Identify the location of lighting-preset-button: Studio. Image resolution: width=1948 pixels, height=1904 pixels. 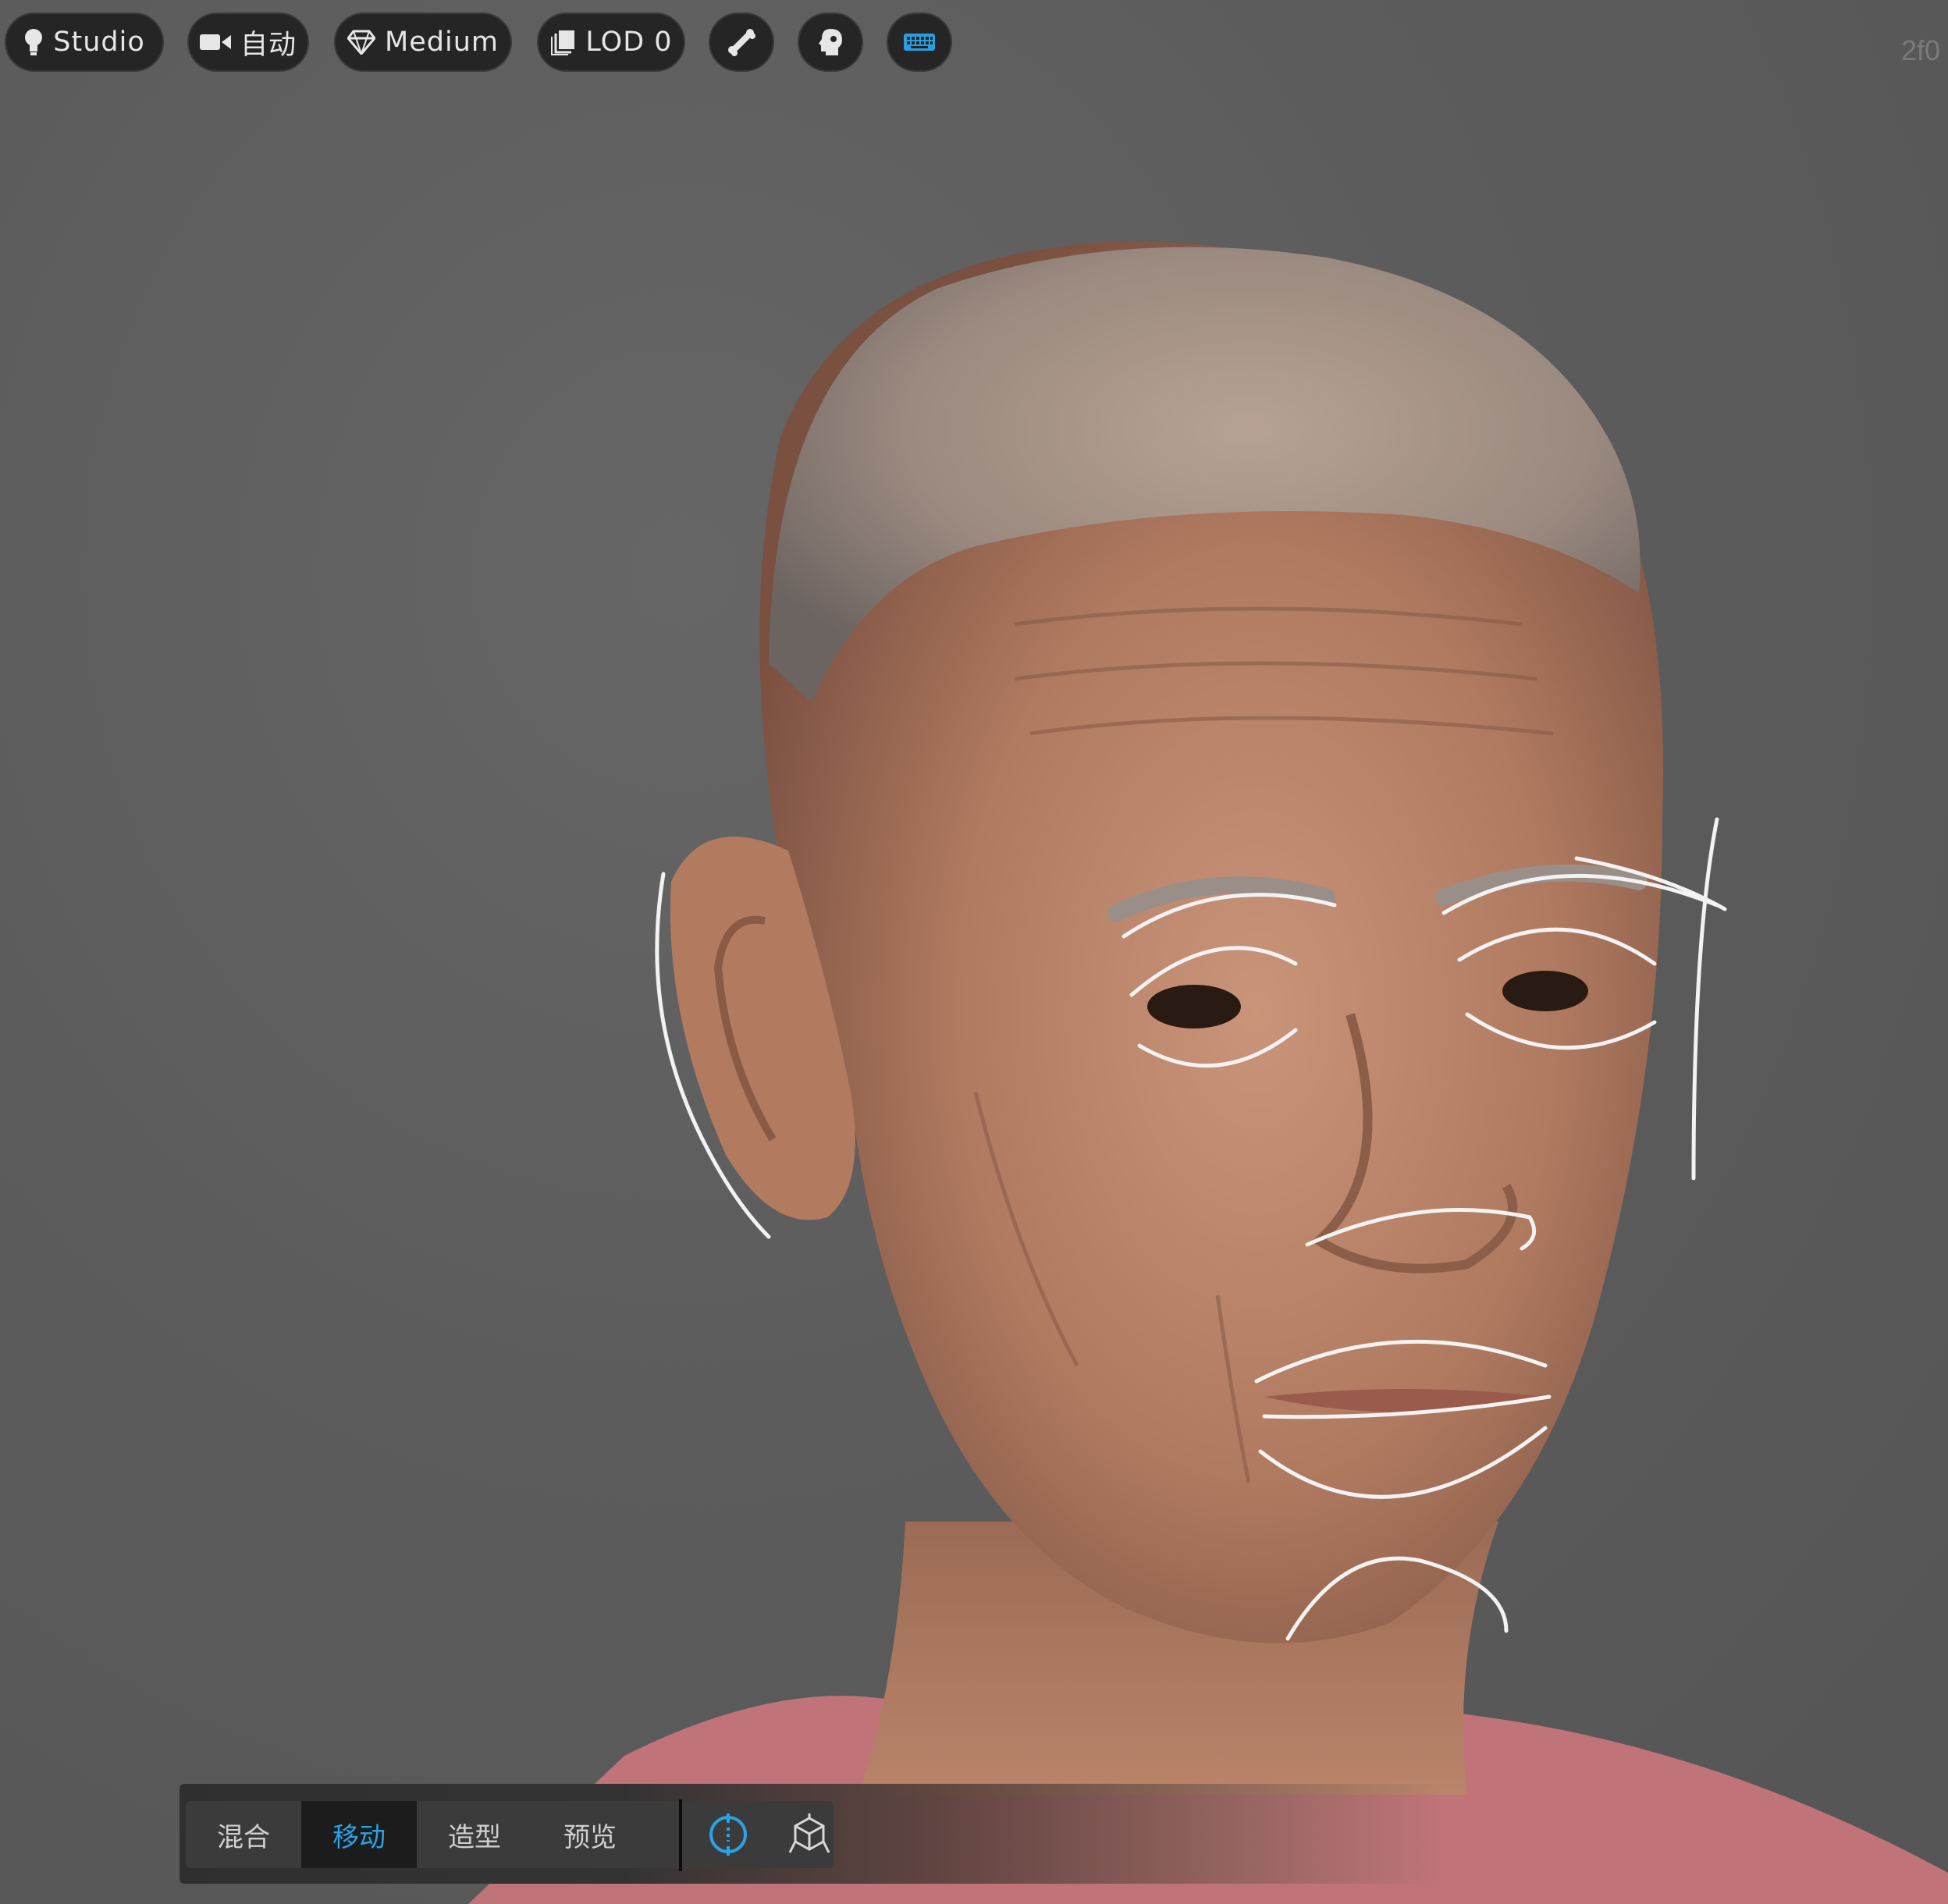
(84, 42).